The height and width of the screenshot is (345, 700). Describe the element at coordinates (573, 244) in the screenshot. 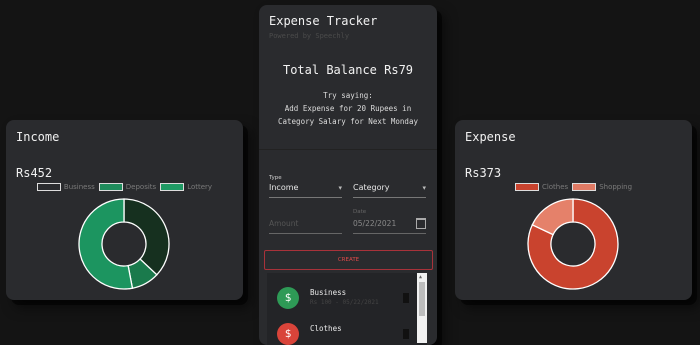

I see `expense-doughnut-chart` at that location.